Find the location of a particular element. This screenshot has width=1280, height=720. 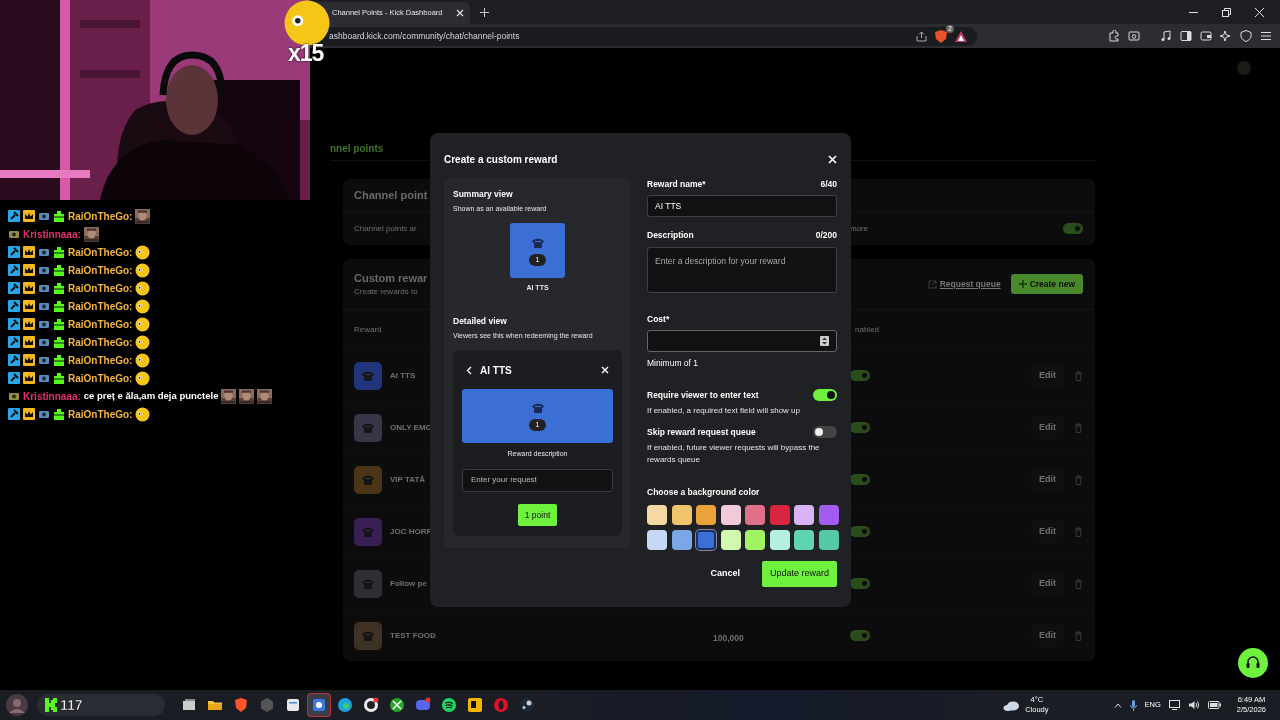

setting-label: Skip reward request queue is located at coordinates (701, 432).